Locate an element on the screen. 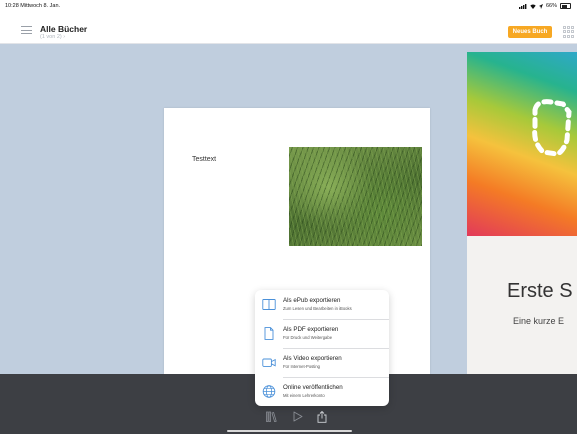  signal-icon is located at coordinates (522, 6).